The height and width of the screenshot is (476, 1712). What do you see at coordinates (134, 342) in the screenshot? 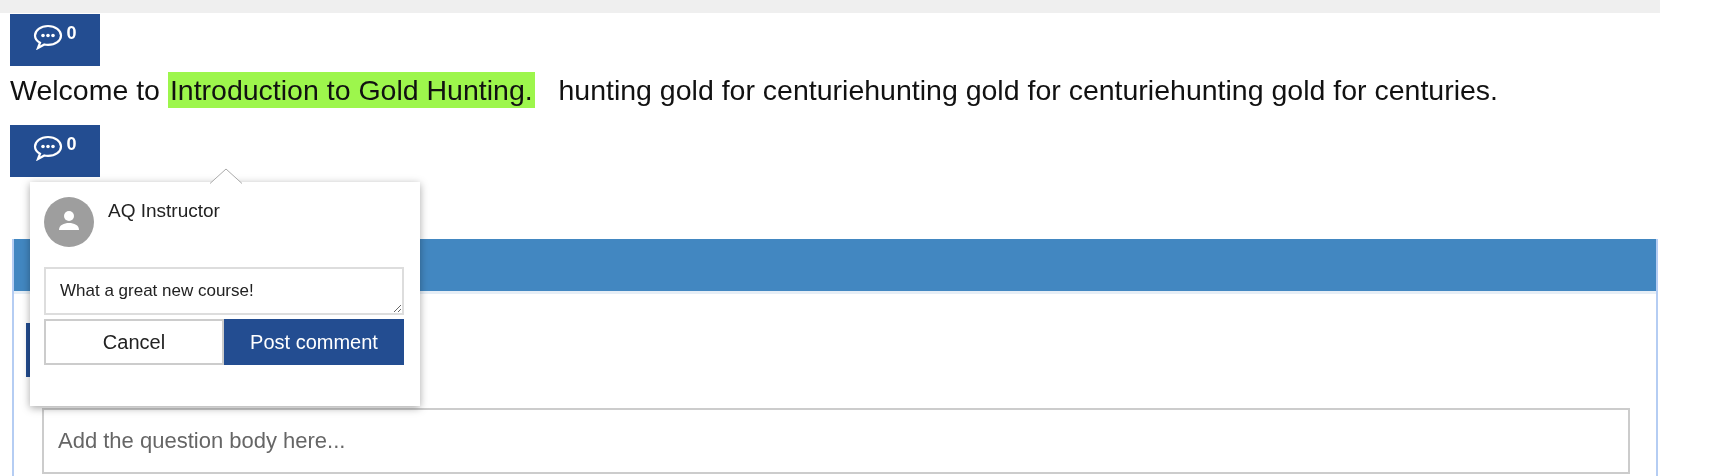
I see `cancel-button: Cancel` at bounding box center [134, 342].